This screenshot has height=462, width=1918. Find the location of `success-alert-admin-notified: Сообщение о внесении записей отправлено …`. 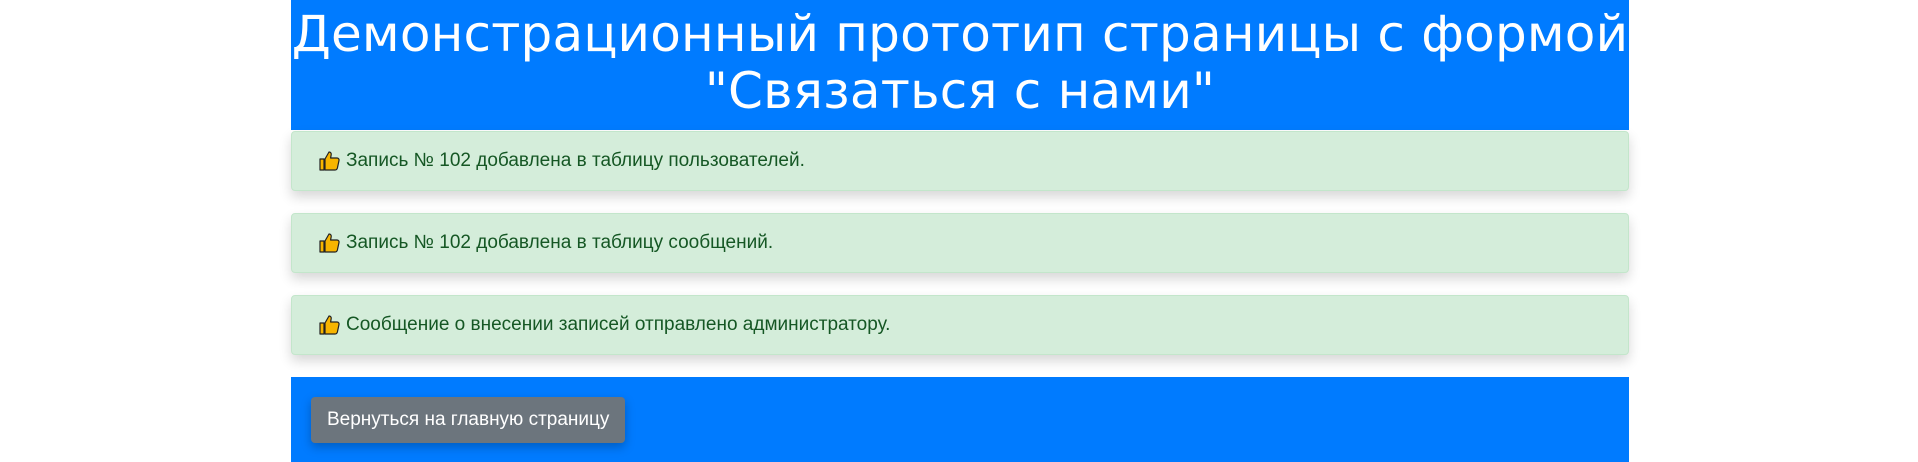

success-alert-admin-notified: Сообщение о внесении записей отправлено … is located at coordinates (960, 325).